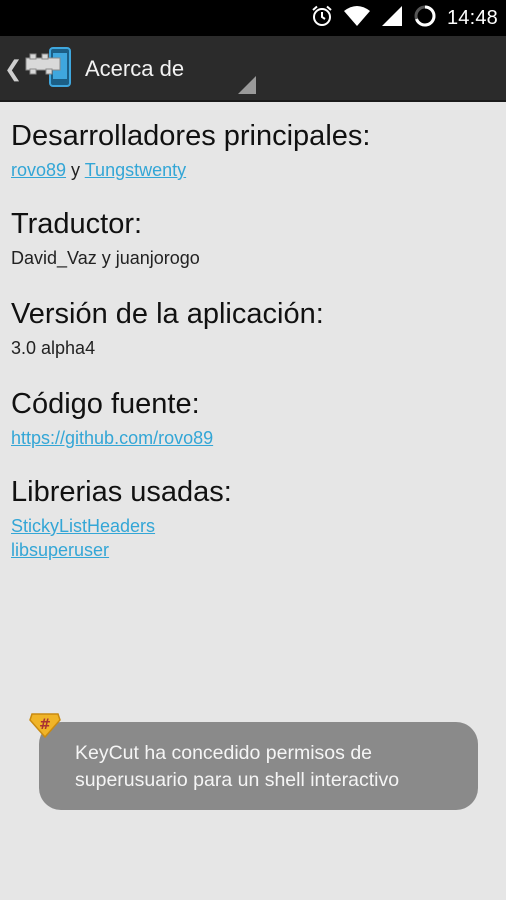 The image size is (506, 900). Describe the element at coordinates (53, 348) in the screenshot. I see `version-value: 3.0 alpha4` at that location.